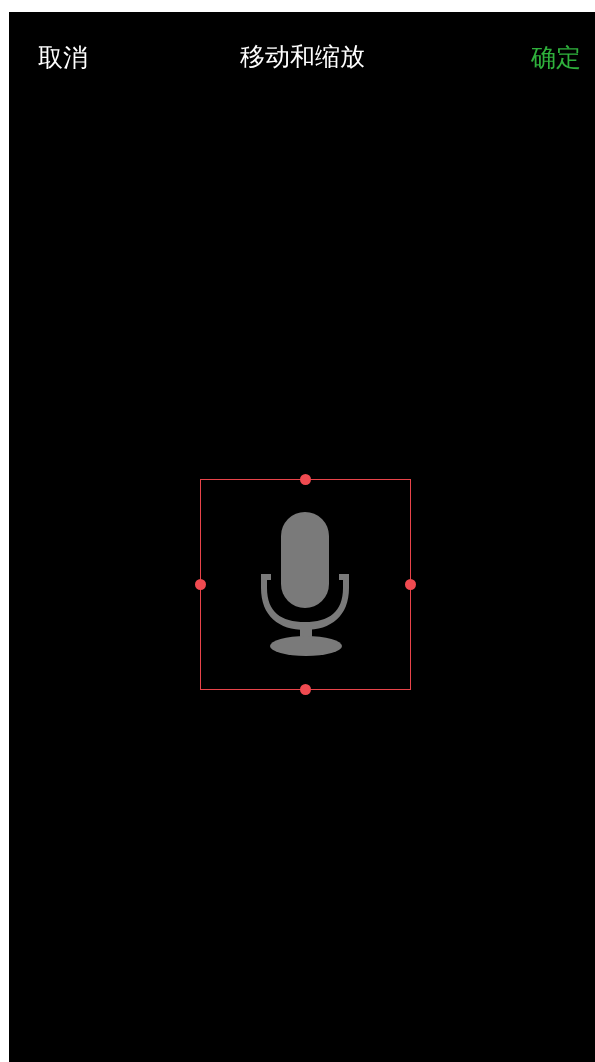 The height and width of the screenshot is (1062, 595). I want to click on crop-frame, so click(305, 584).